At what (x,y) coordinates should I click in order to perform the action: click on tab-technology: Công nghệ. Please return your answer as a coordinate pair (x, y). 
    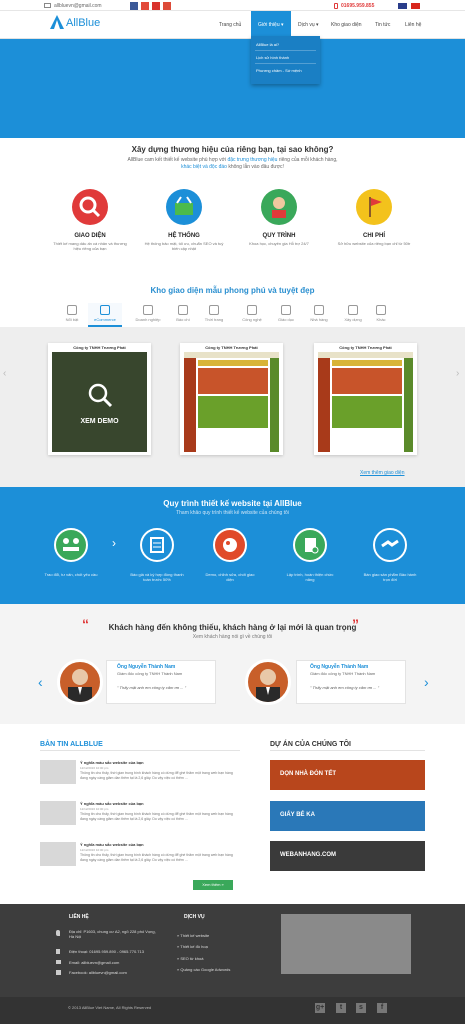
    Looking at the image, I should click on (252, 315).